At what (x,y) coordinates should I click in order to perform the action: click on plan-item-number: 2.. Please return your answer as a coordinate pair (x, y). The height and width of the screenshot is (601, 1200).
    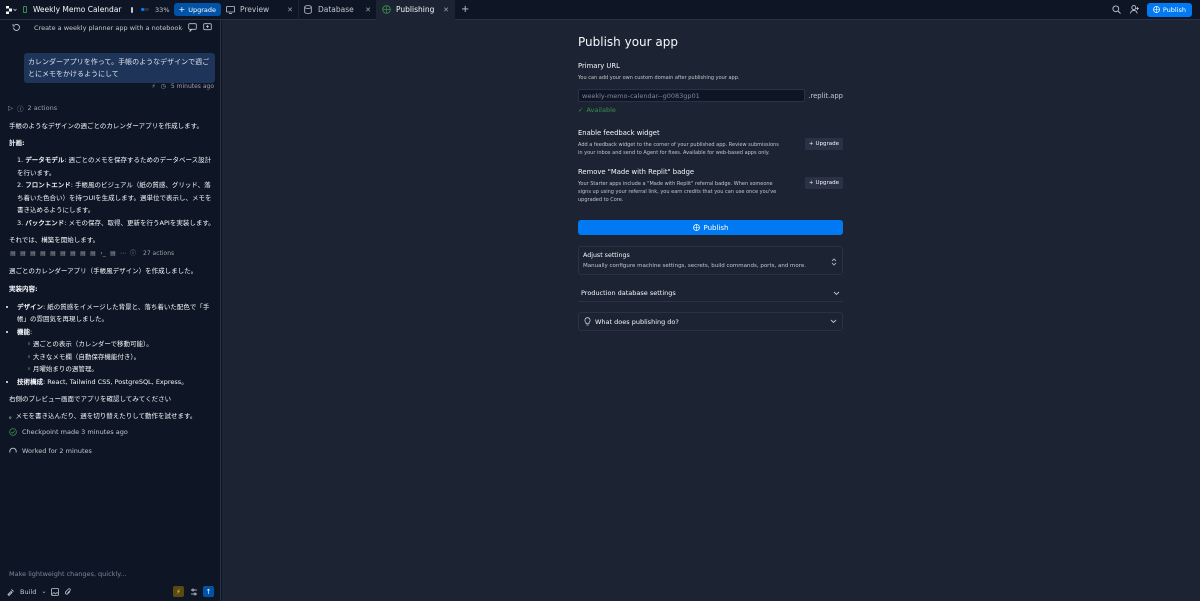
    Looking at the image, I should click on (20, 185).